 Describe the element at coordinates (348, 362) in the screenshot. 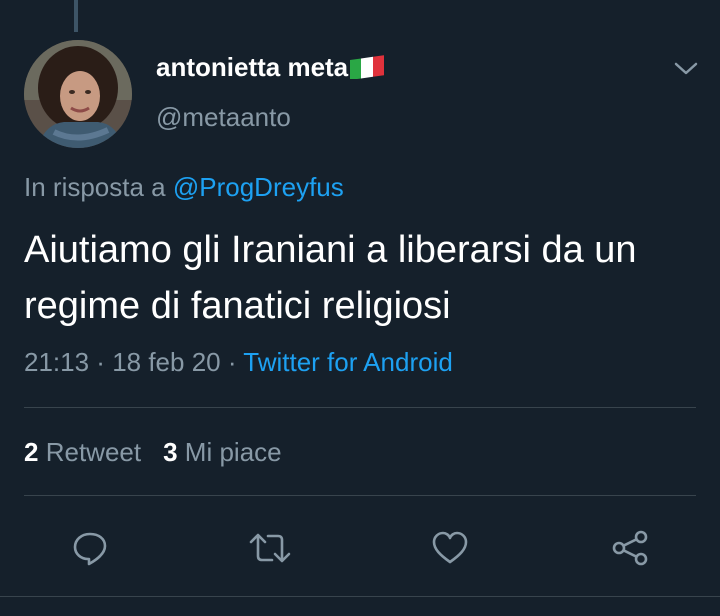

I see `tweet-source-link: Twitter for Android` at that location.